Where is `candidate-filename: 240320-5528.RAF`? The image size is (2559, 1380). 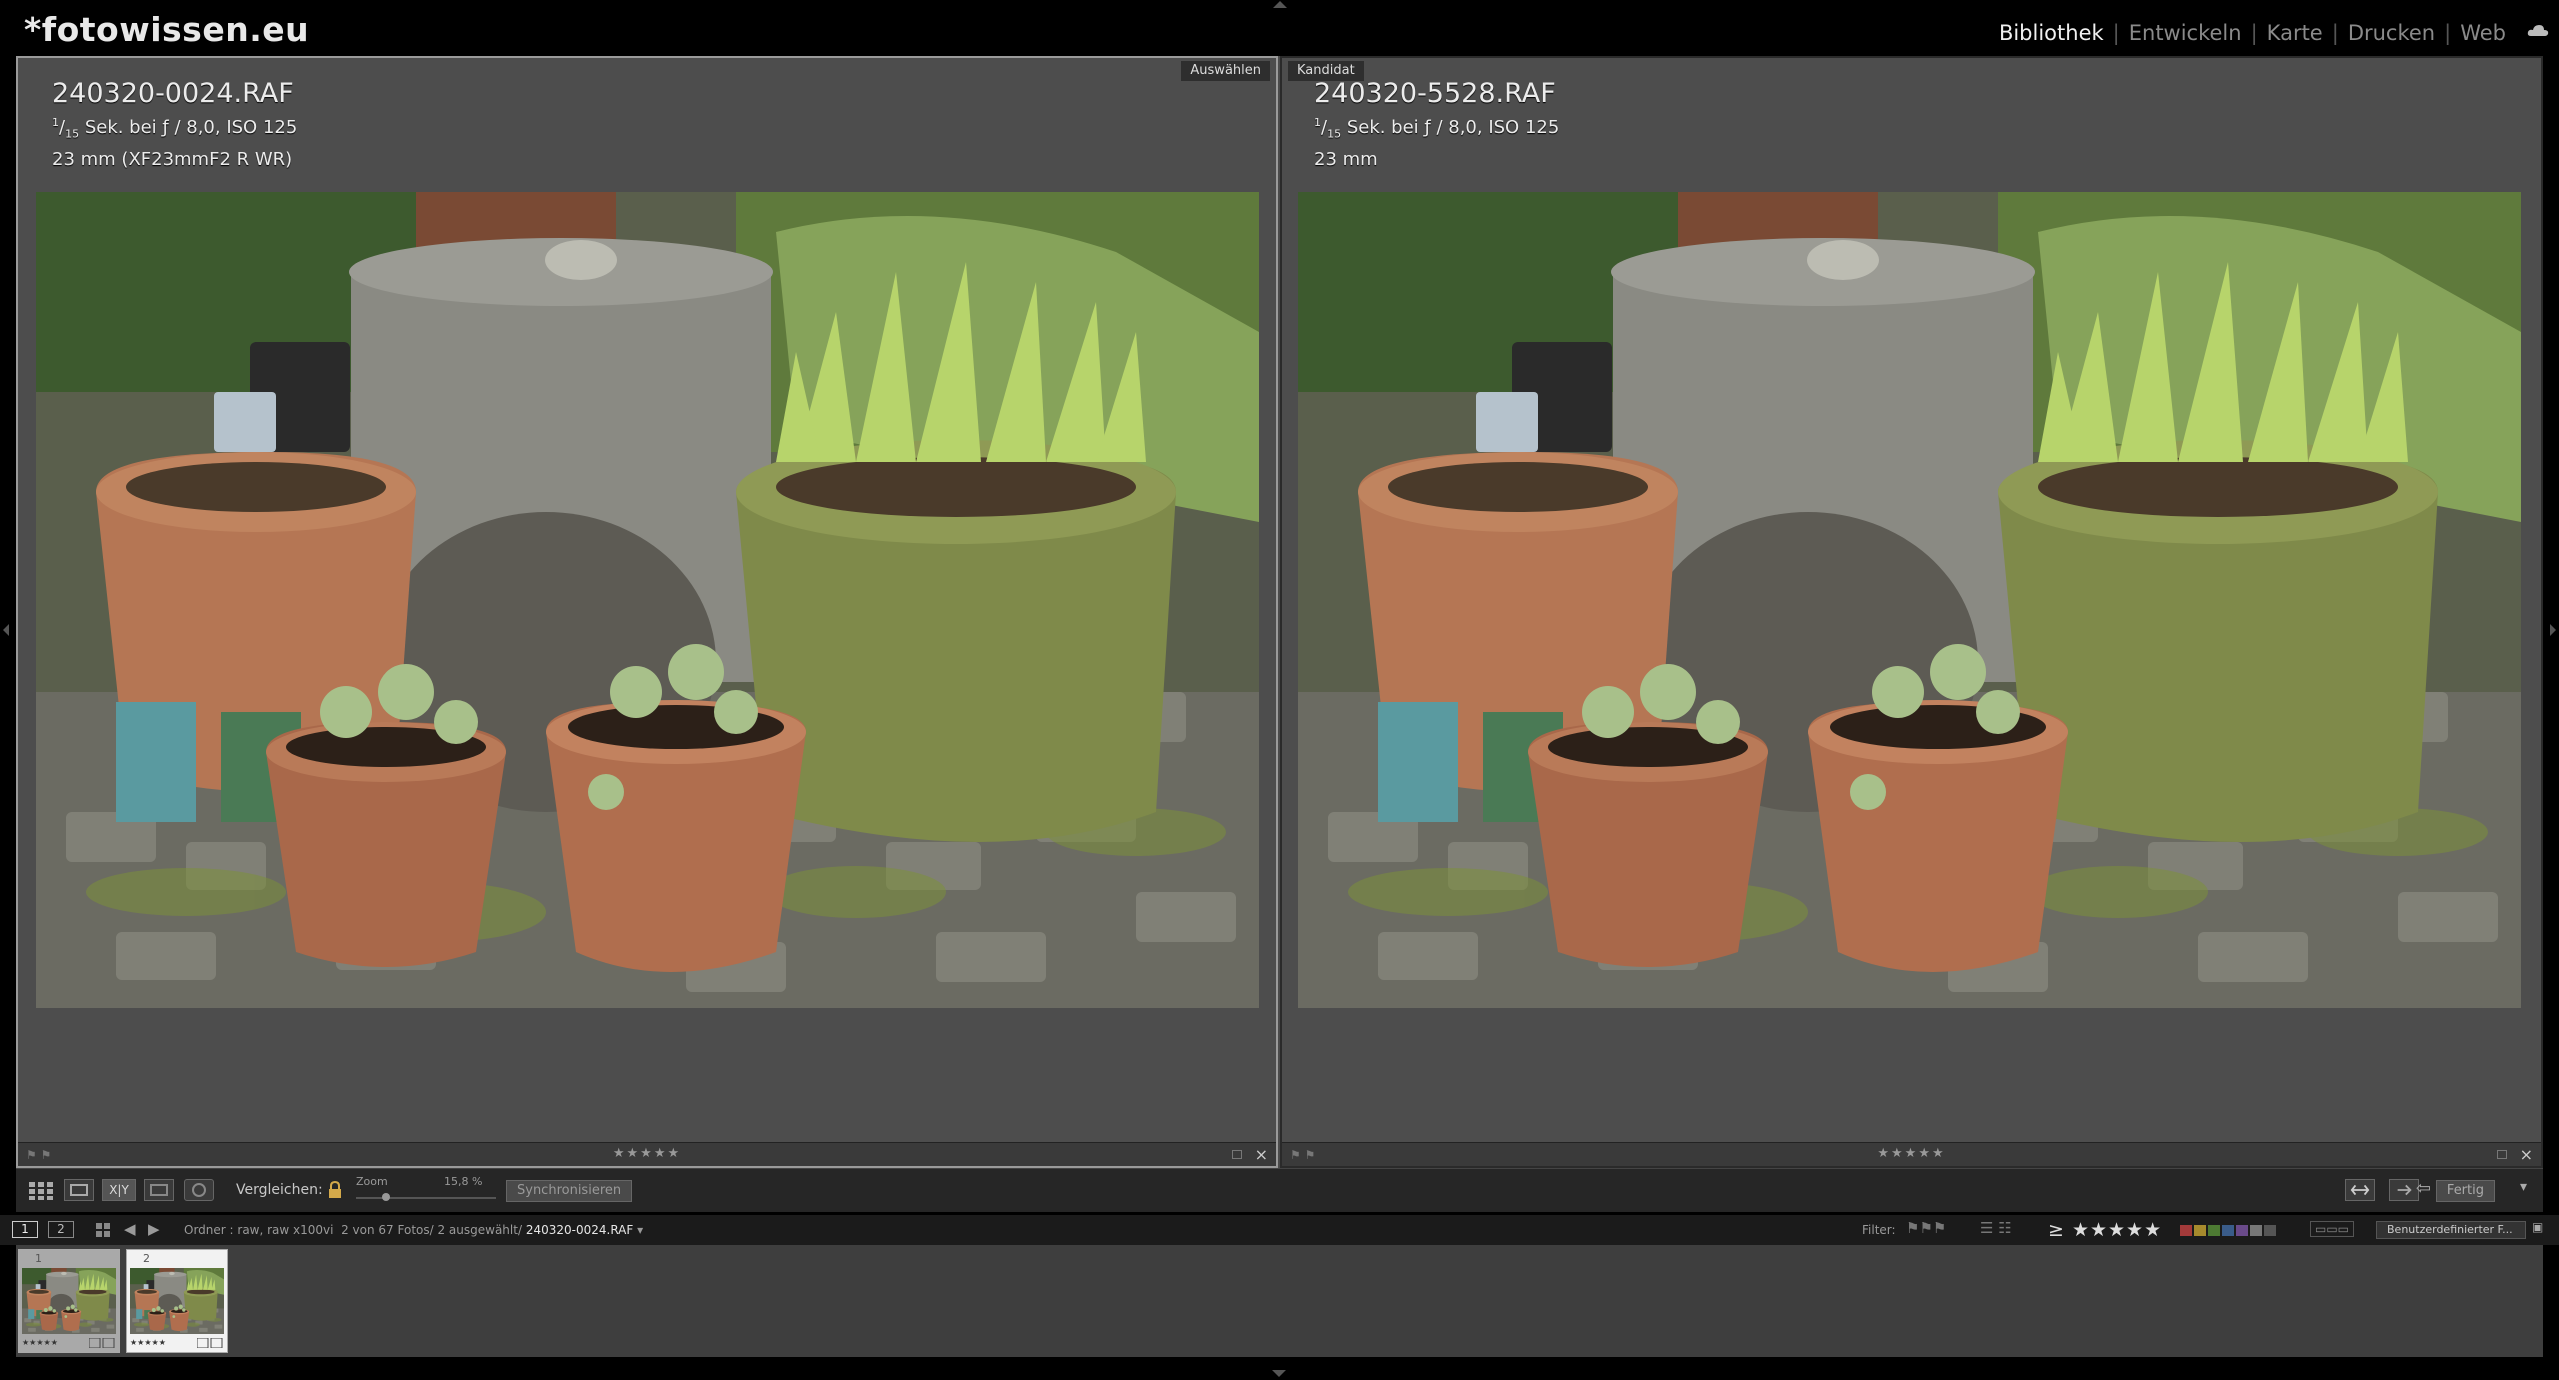 candidate-filename: 240320-5528.RAF is located at coordinates (1435, 93).